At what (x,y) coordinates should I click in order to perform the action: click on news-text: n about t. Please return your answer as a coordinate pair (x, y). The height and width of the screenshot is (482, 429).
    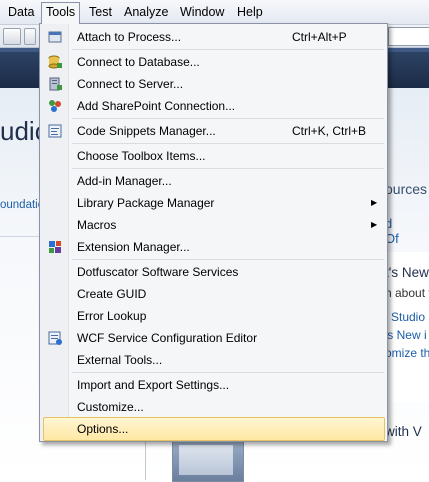
    Looking at the image, I should click on (407, 293).